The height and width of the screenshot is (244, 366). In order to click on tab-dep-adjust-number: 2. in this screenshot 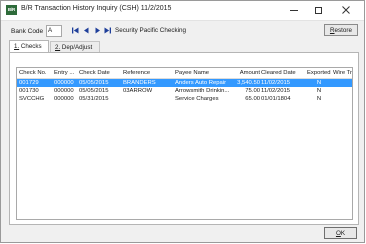, I will do `click(58, 47)`.